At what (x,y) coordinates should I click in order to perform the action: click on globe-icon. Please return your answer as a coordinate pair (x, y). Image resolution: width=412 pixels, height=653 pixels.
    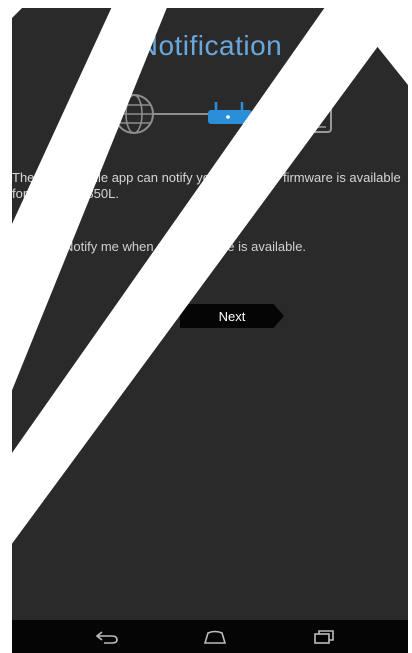
    Looking at the image, I should click on (134, 114).